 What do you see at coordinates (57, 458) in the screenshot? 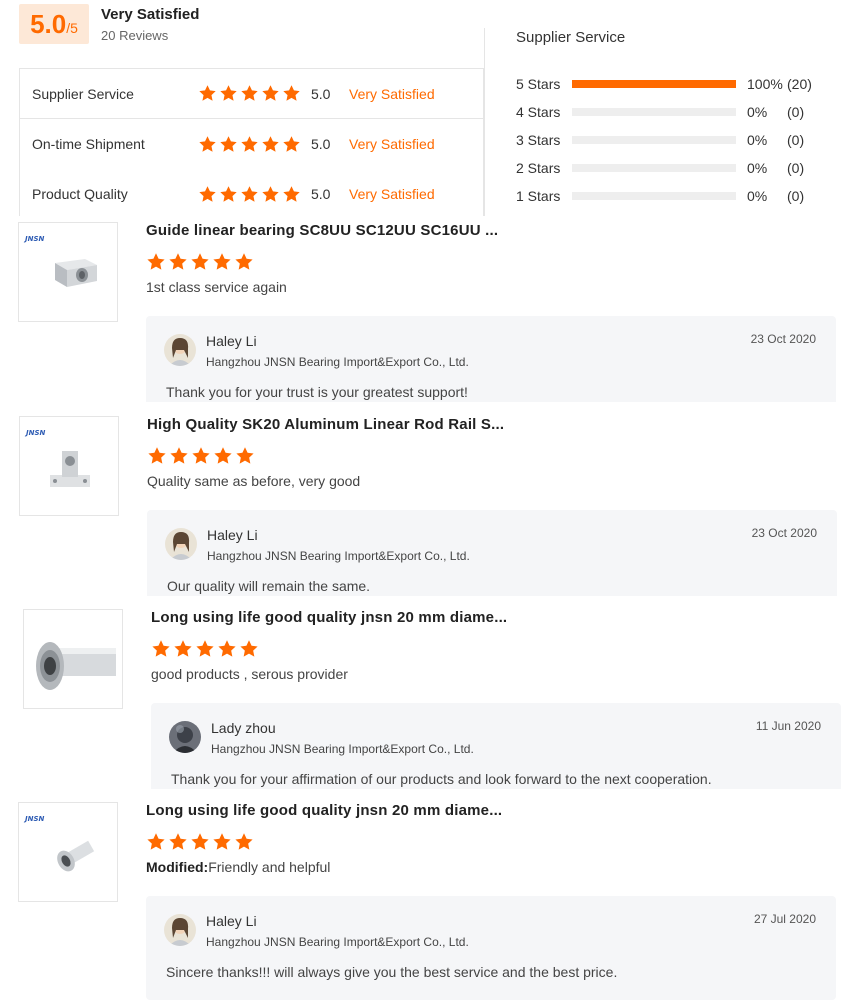
I see `rail-support-image: JNSN` at bounding box center [57, 458].